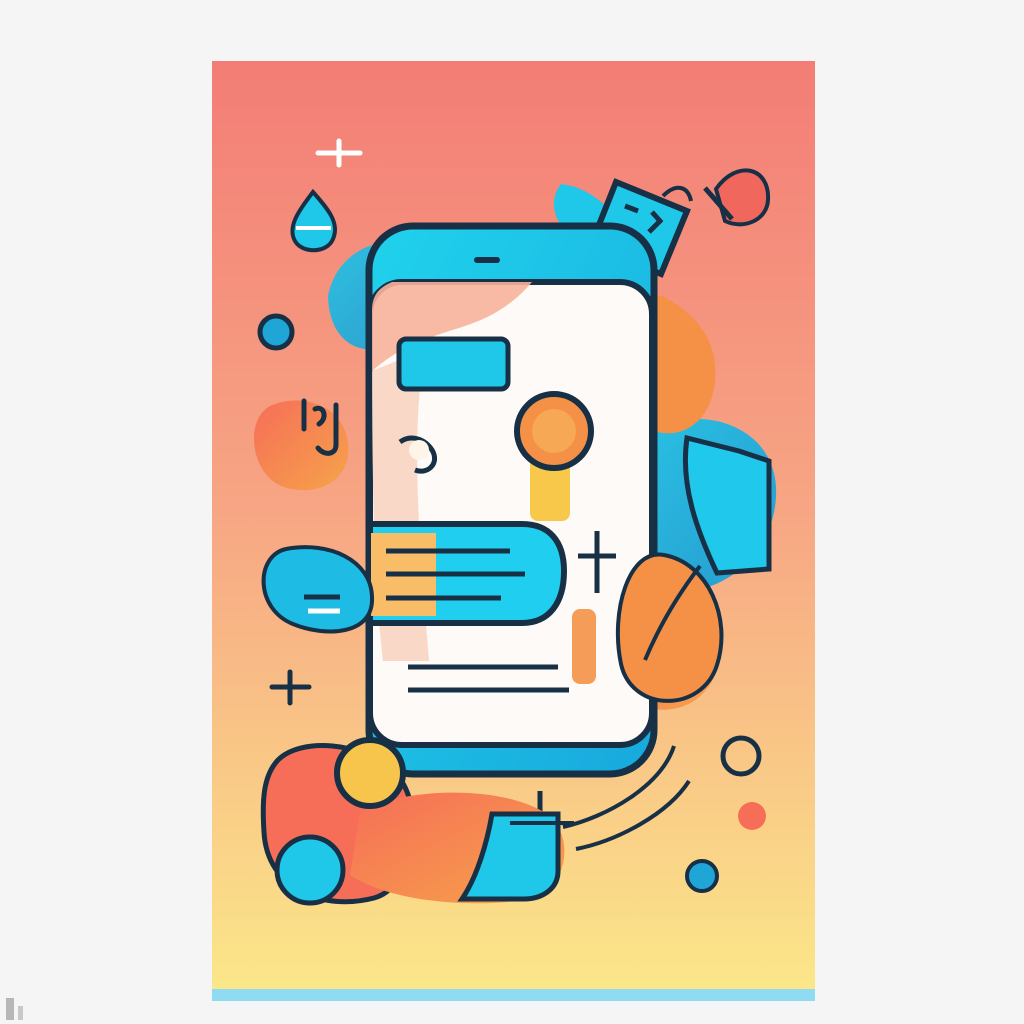  I want to click on footer-stripe, so click(513, 995).